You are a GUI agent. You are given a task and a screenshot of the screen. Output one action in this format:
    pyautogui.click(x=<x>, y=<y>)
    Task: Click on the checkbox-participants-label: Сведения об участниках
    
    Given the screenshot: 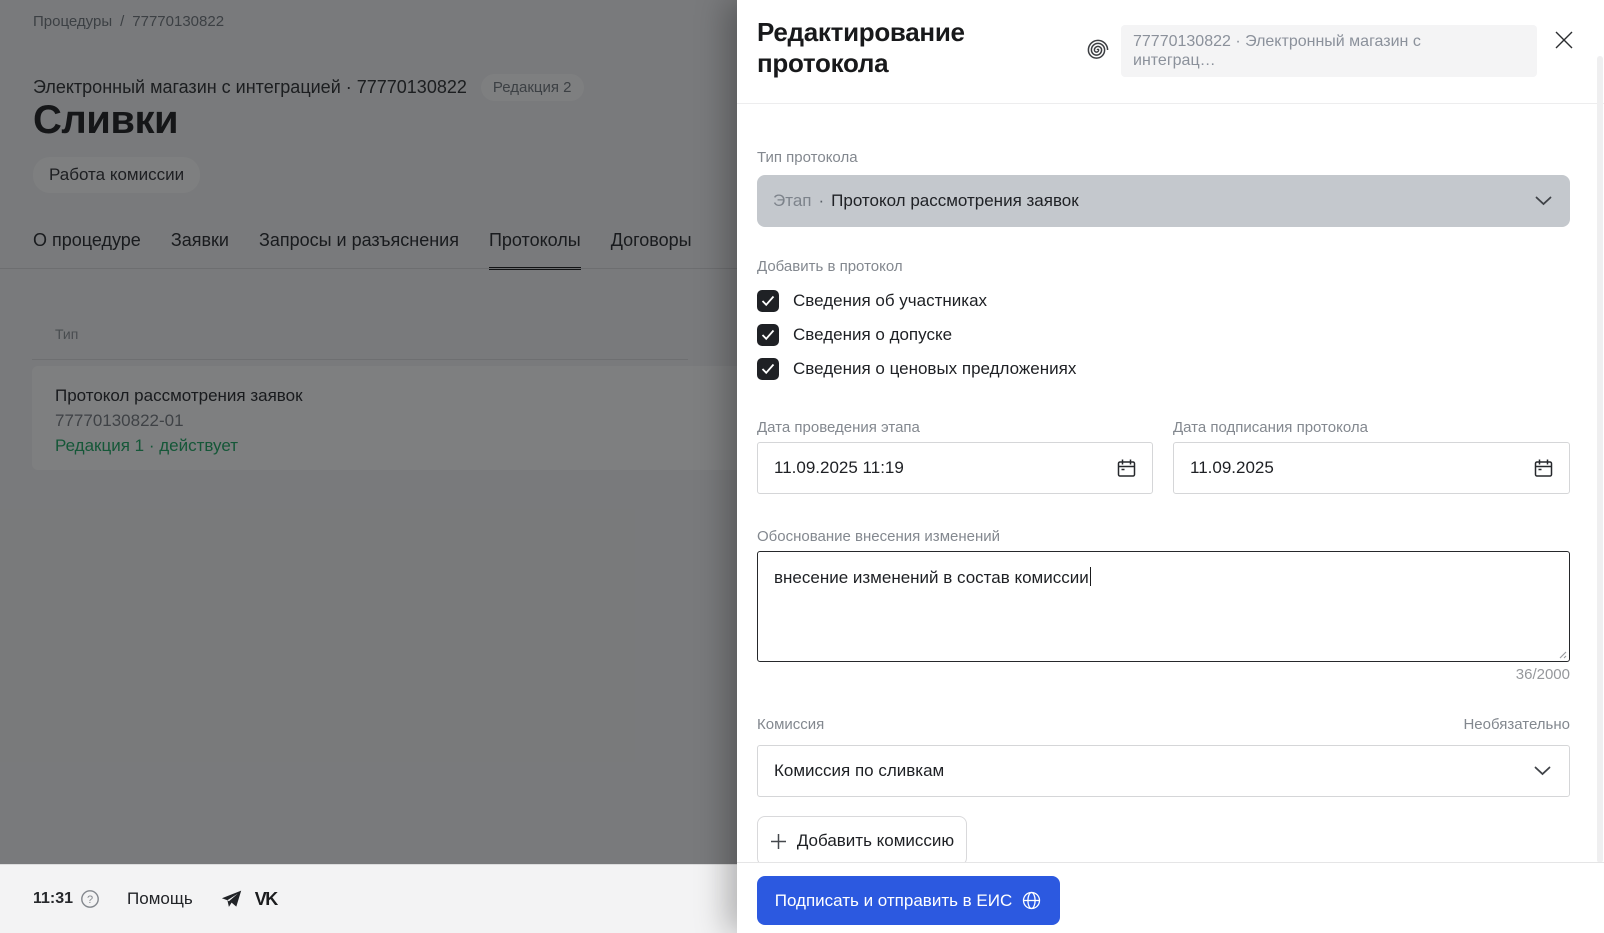 What is the action you would take?
    pyautogui.click(x=890, y=300)
    